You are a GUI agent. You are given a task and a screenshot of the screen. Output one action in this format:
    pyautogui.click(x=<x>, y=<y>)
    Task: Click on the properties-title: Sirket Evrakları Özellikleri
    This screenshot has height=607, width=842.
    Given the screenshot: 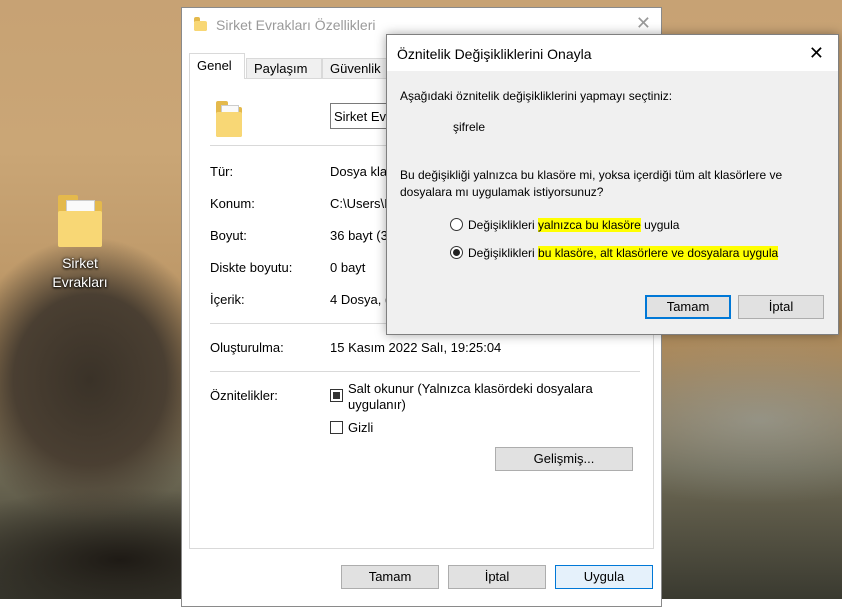 What is the action you would take?
    pyautogui.click(x=296, y=25)
    